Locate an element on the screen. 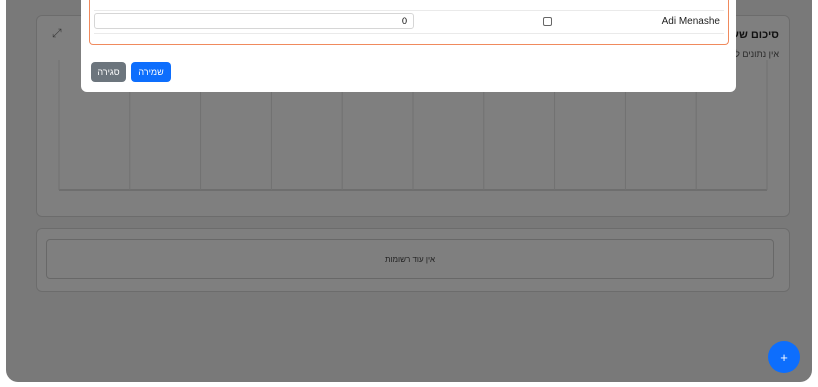 This screenshot has height=387, width=818. row-checkbox is located at coordinates (547, 21).